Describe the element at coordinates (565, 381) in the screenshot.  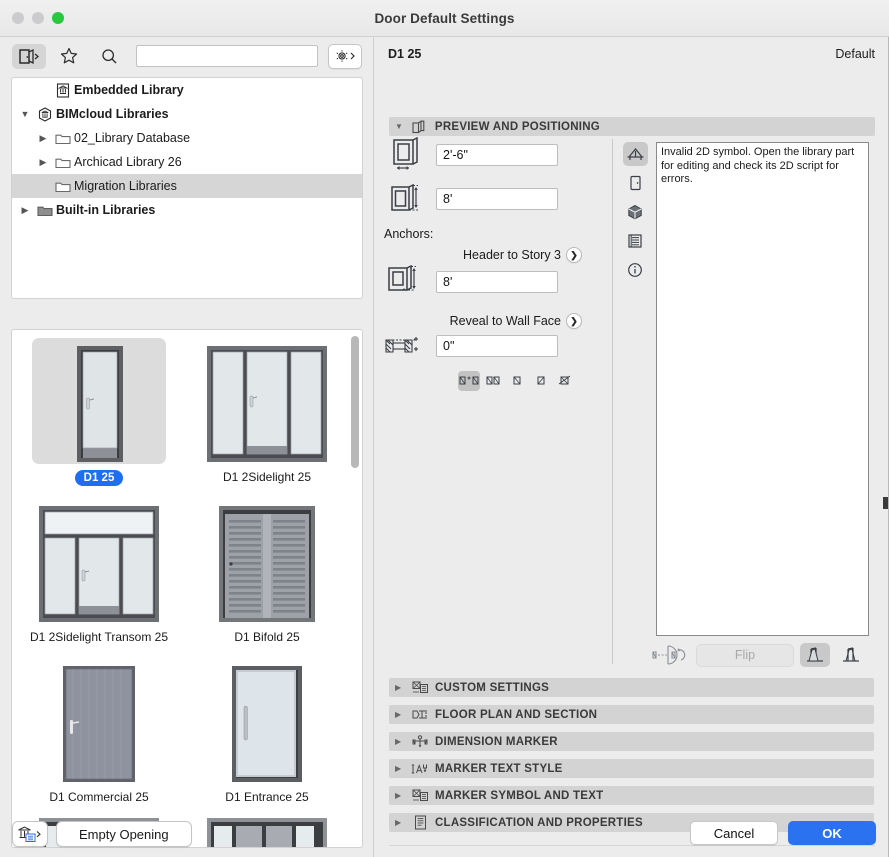
I see `reveal-mode-5-icon` at that location.